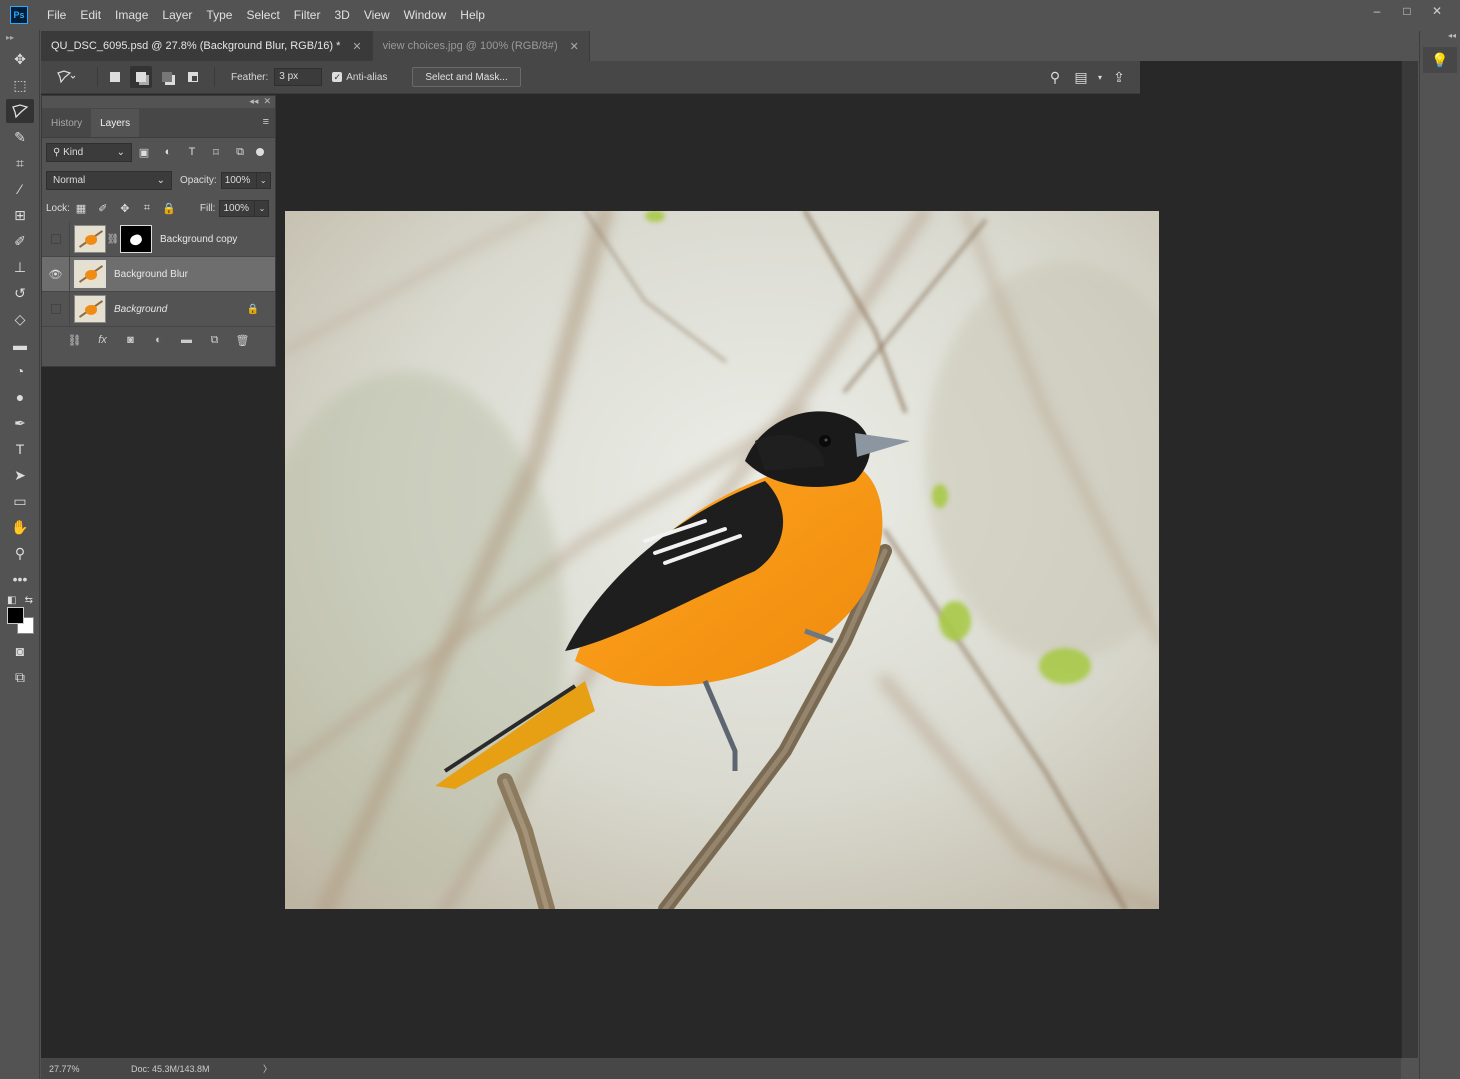  Describe the element at coordinates (1100, 77) in the screenshot. I see `chevron-down-icon: ▾` at that location.